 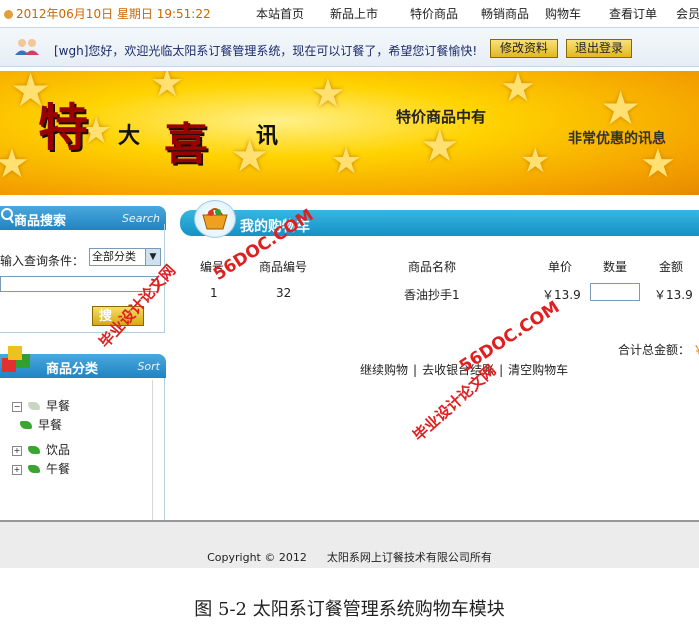 What do you see at coordinates (384, 370) in the screenshot?
I see `continue-shopping-link: 继续购物` at bounding box center [384, 370].